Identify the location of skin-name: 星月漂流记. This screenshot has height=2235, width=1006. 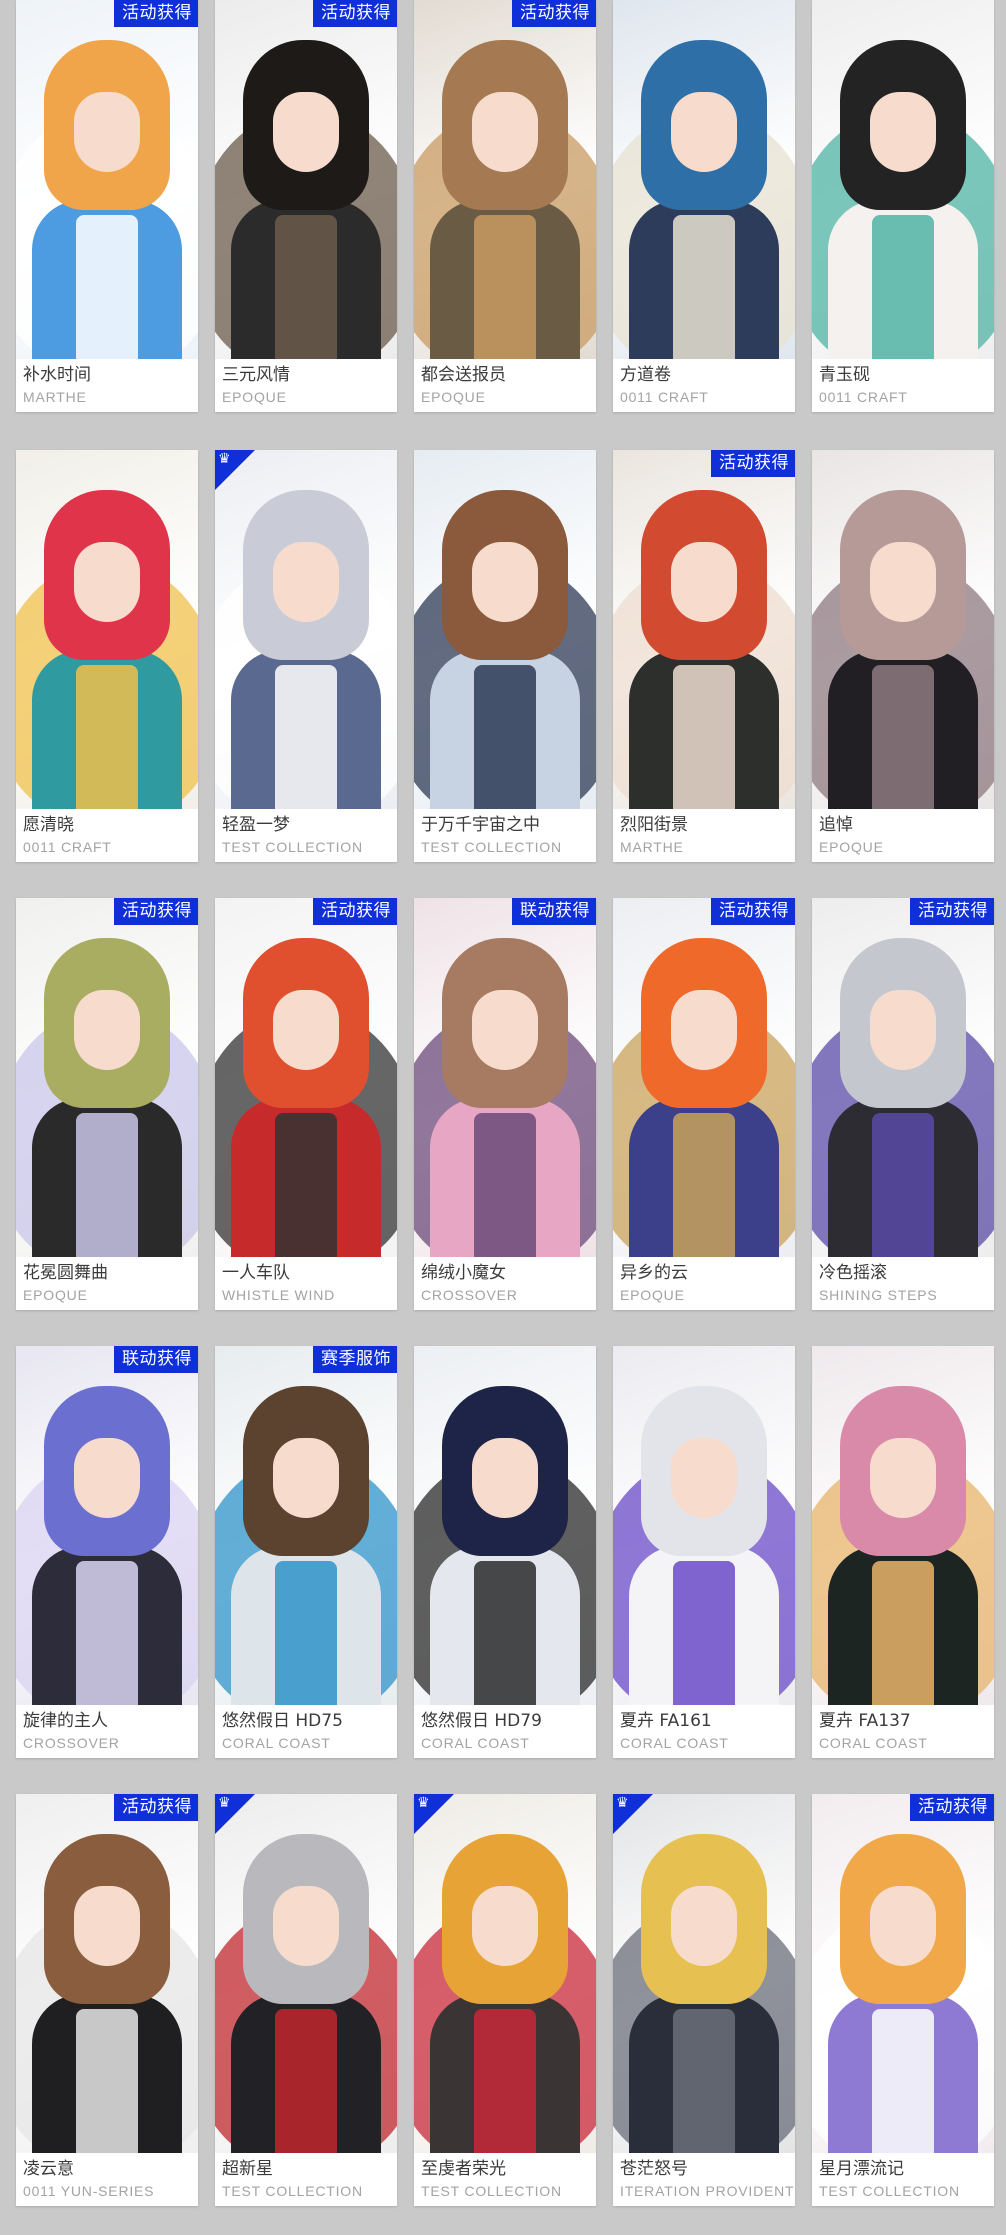
(861, 2169).